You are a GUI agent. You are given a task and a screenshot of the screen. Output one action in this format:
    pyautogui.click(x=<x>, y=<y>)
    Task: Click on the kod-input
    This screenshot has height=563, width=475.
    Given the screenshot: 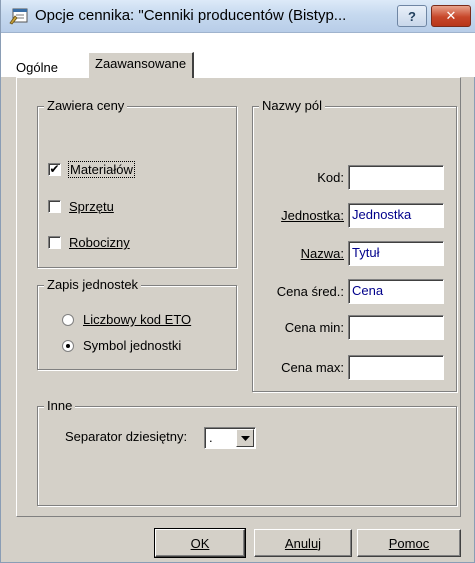 What is the action you would take?
    pyautogui.click(x=396, y=177)
    